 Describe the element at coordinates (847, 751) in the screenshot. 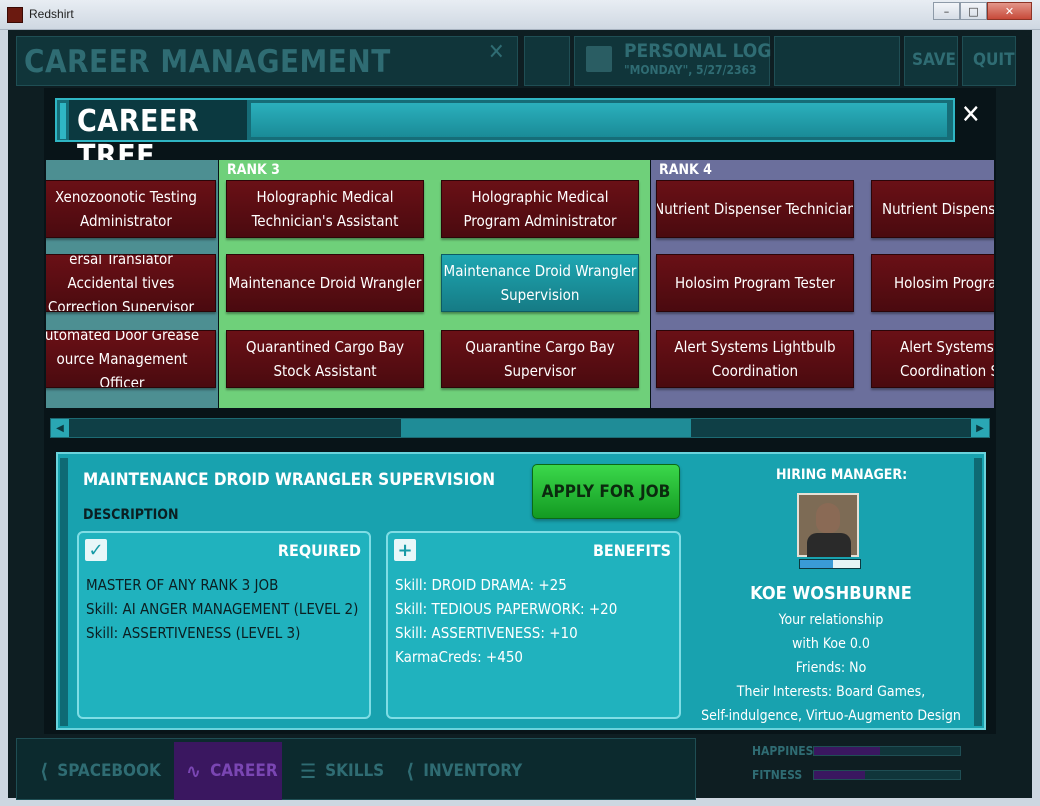

I see `happiness-fill` at that location.